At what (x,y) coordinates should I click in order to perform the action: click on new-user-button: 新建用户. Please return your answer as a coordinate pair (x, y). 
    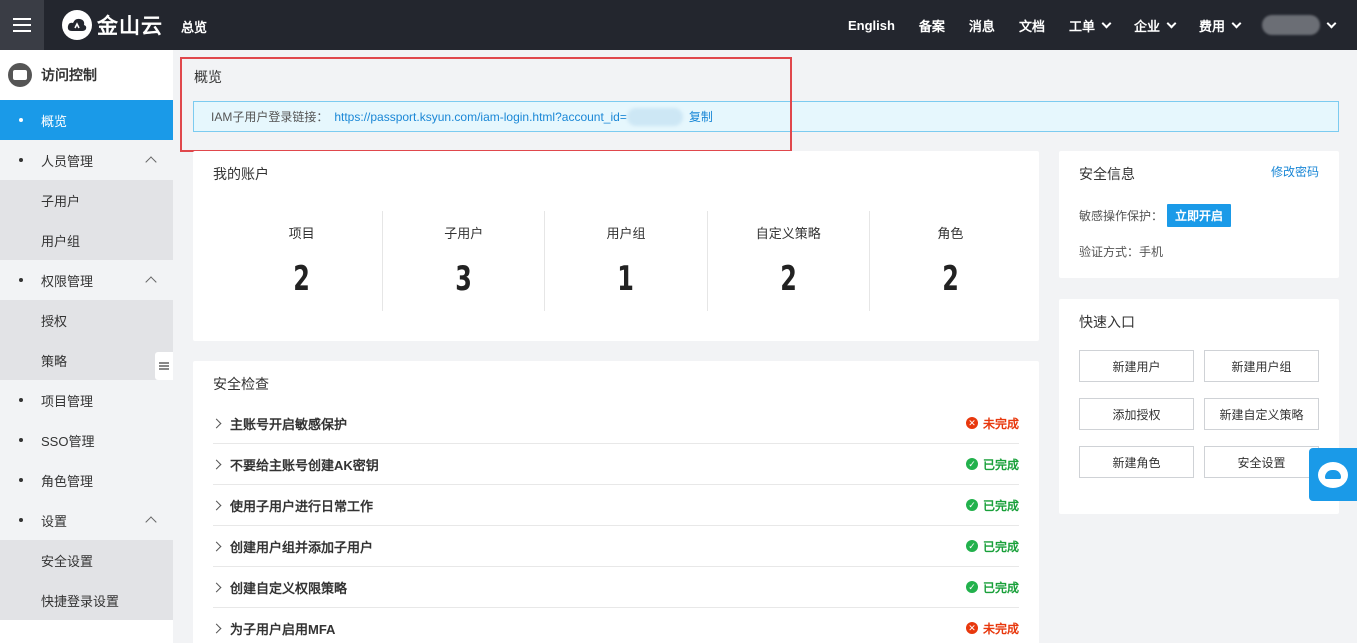
    Looking at the image, I should click on (1136, 366).